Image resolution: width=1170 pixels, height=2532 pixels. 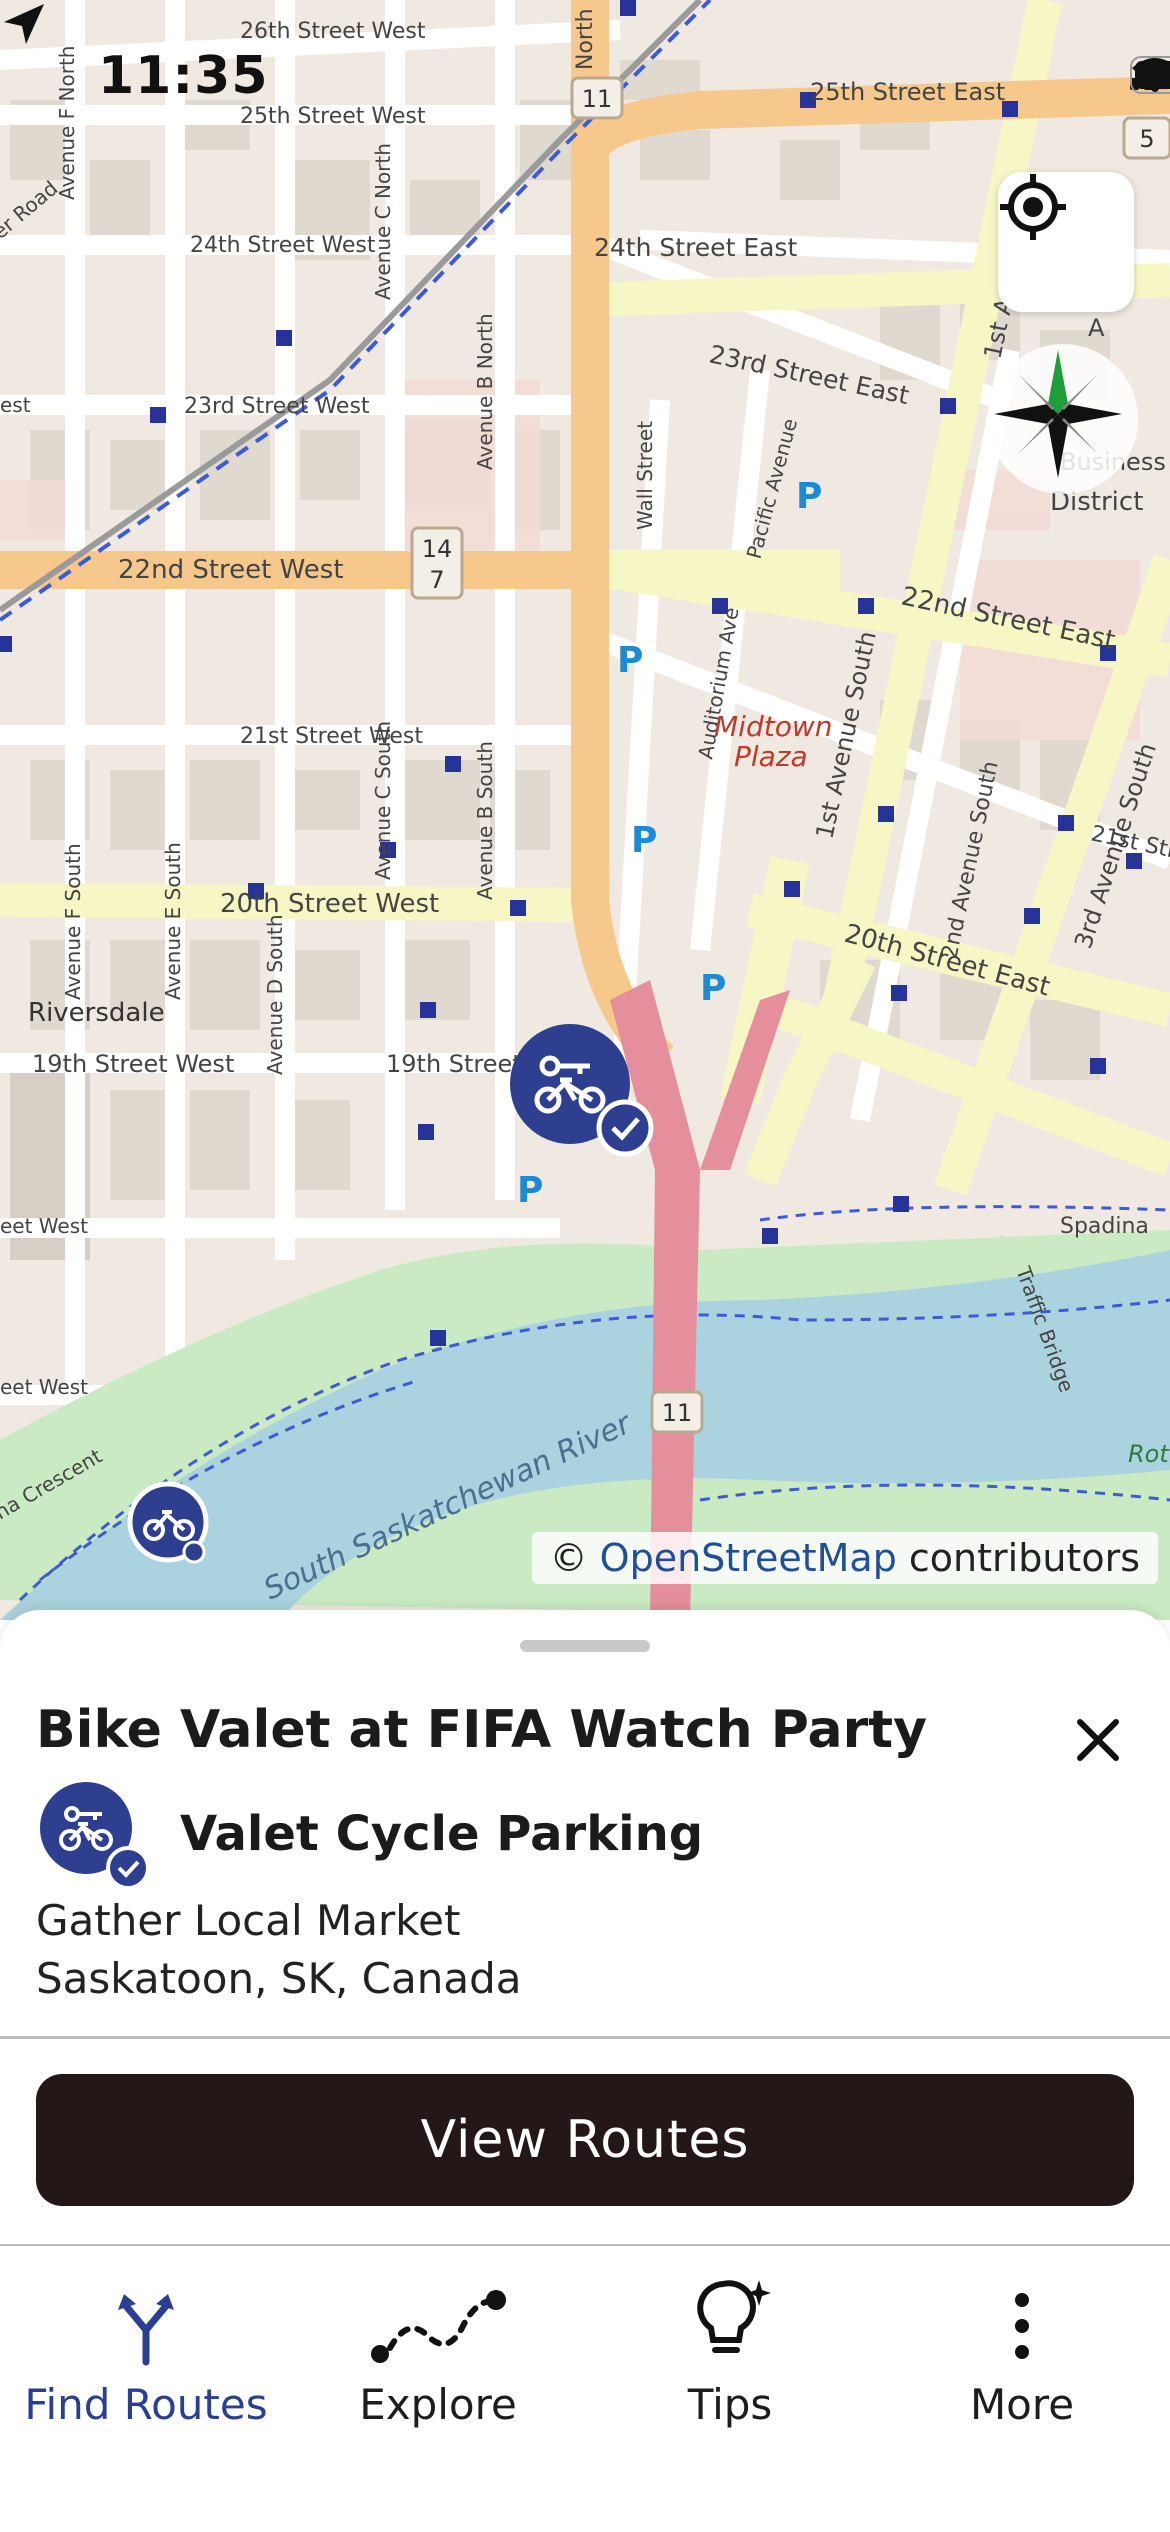 What do you see at coordinates (773, 726) in the screenshot?
I see `place-label: Midtown` at bounding box center [773, 726].